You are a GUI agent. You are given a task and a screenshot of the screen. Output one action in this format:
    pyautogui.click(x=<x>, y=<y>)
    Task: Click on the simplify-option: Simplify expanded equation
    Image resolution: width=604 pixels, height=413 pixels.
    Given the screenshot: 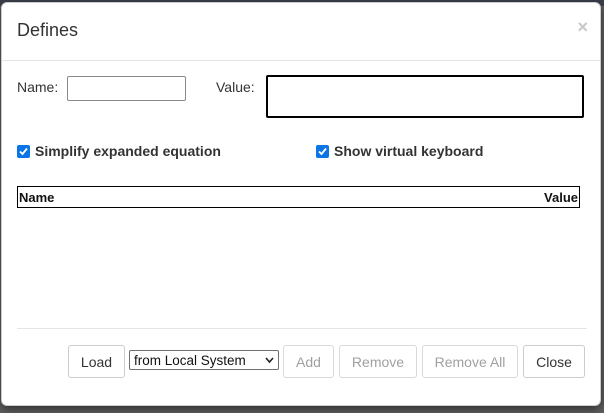 What is the action you would take?
    pyautogui.click(x=119, y=151)
    